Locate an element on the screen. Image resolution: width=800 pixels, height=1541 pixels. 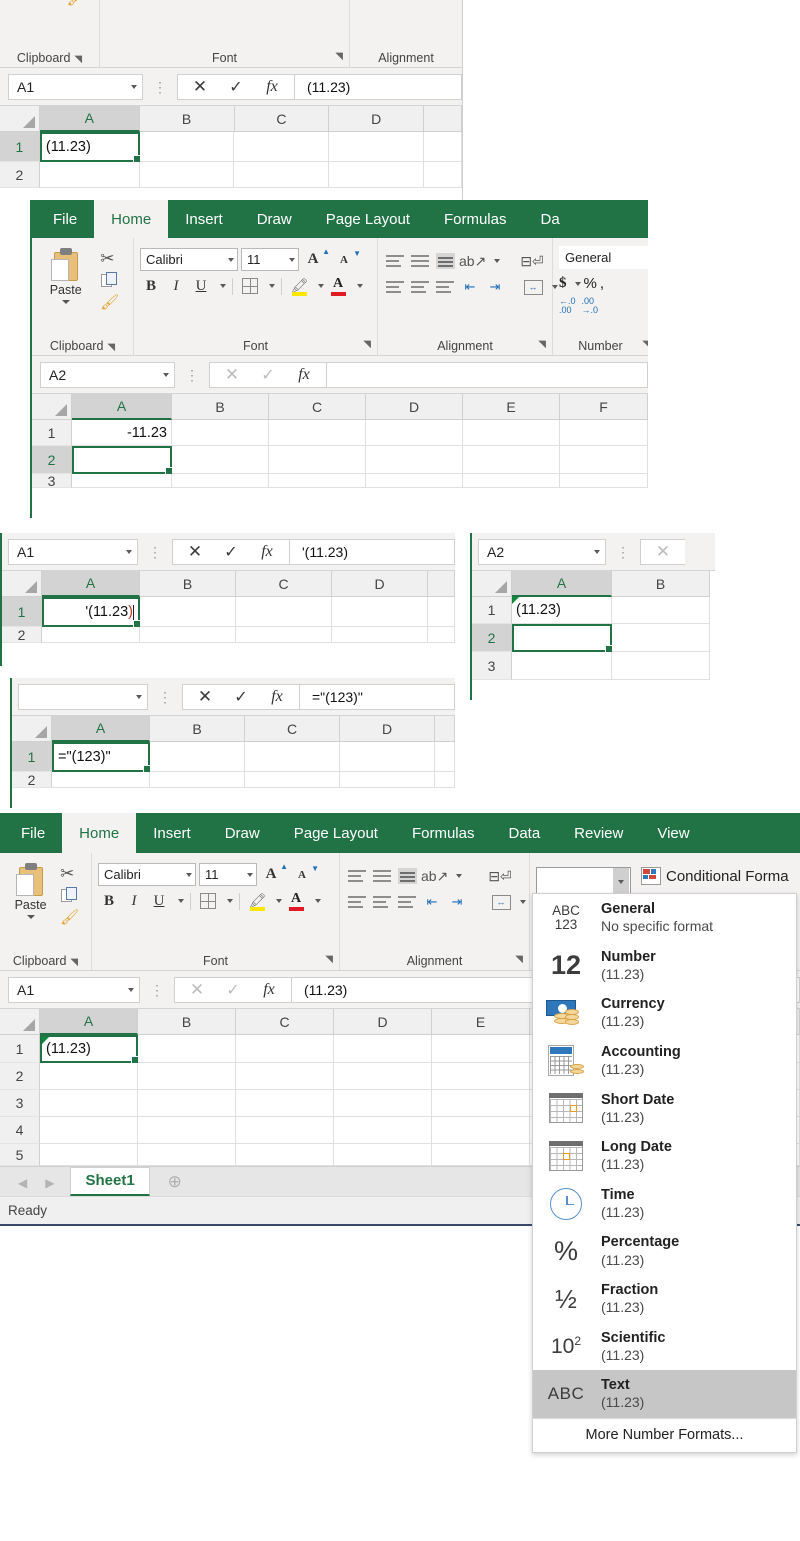
decrease-decimal-icon: .00 →.0 is located at coordinates (590, 306).